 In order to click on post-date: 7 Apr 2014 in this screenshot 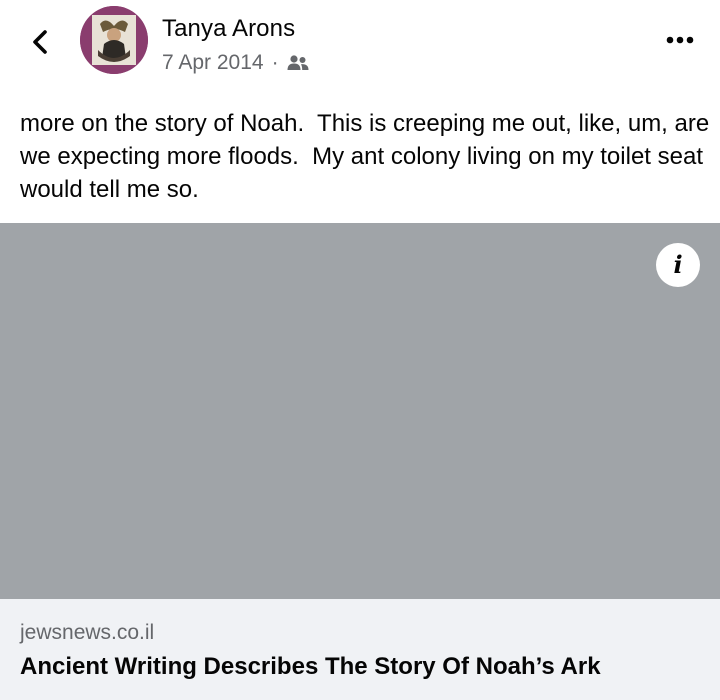, I will do `click(213, 63)`.